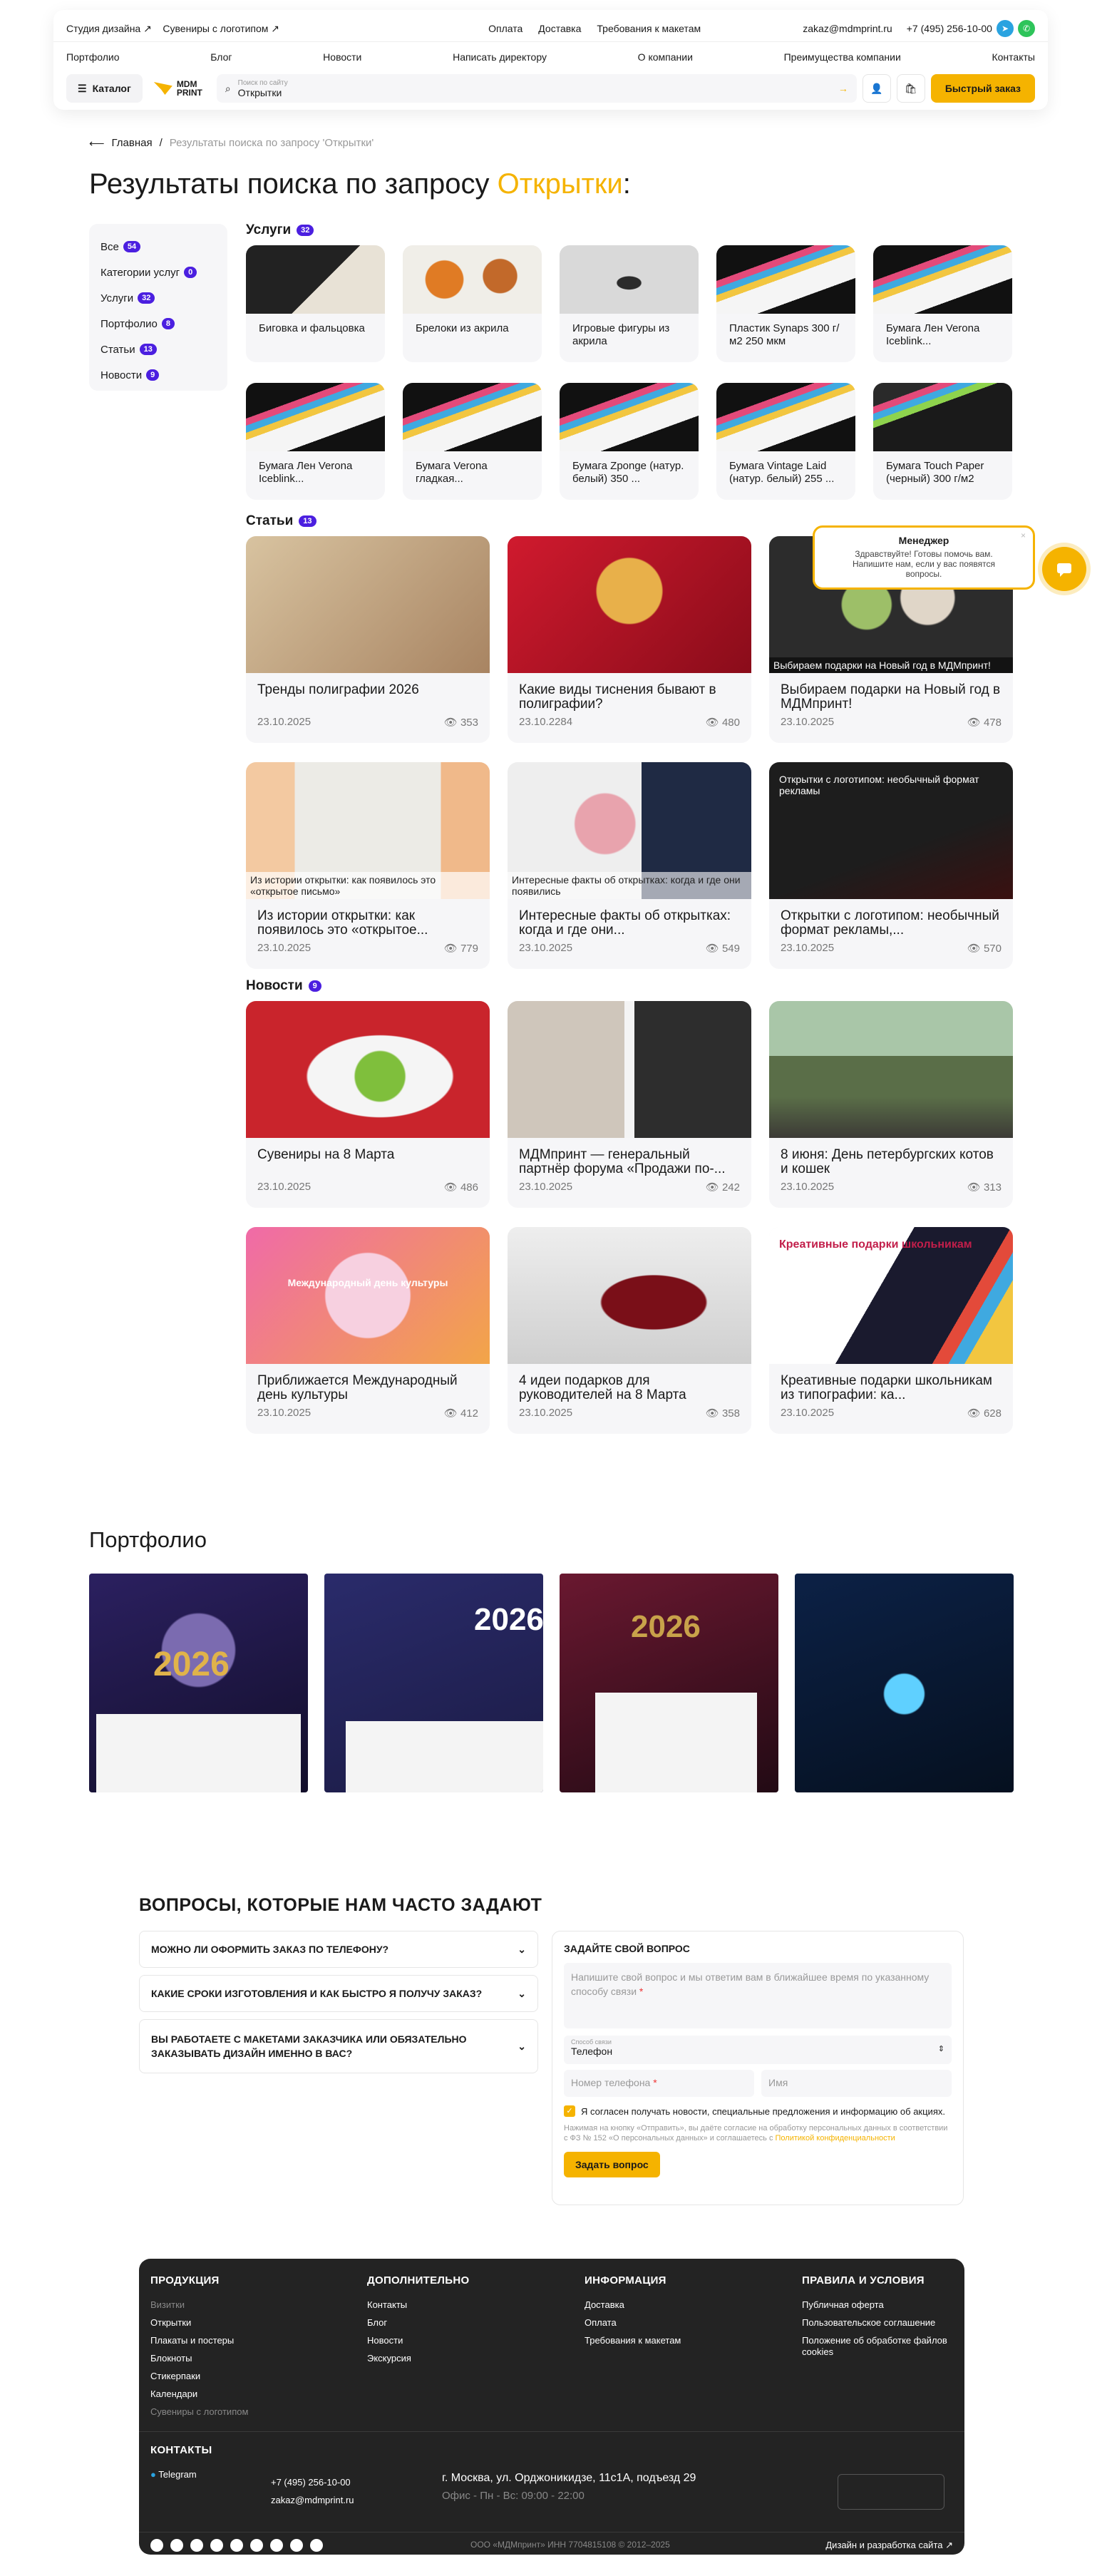  I want to click on telegram-icon, so click(156, 2545).